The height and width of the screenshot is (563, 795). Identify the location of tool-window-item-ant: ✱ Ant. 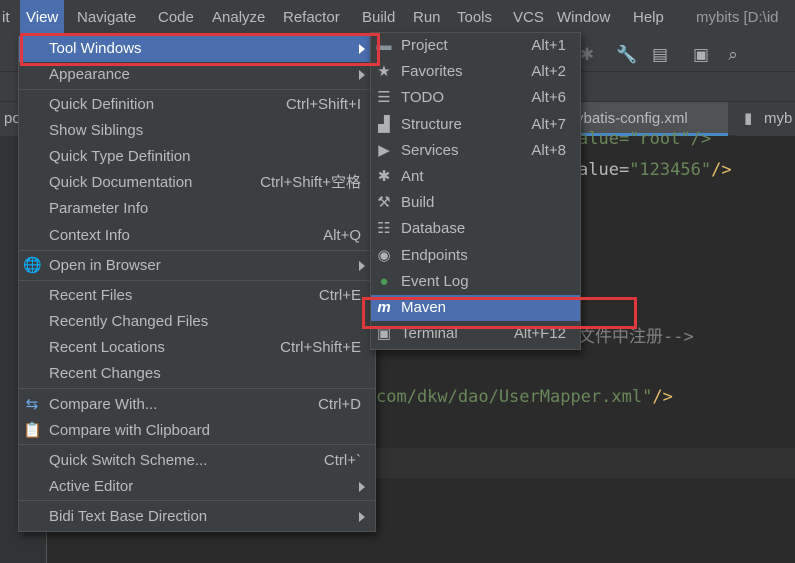
(475, 177).